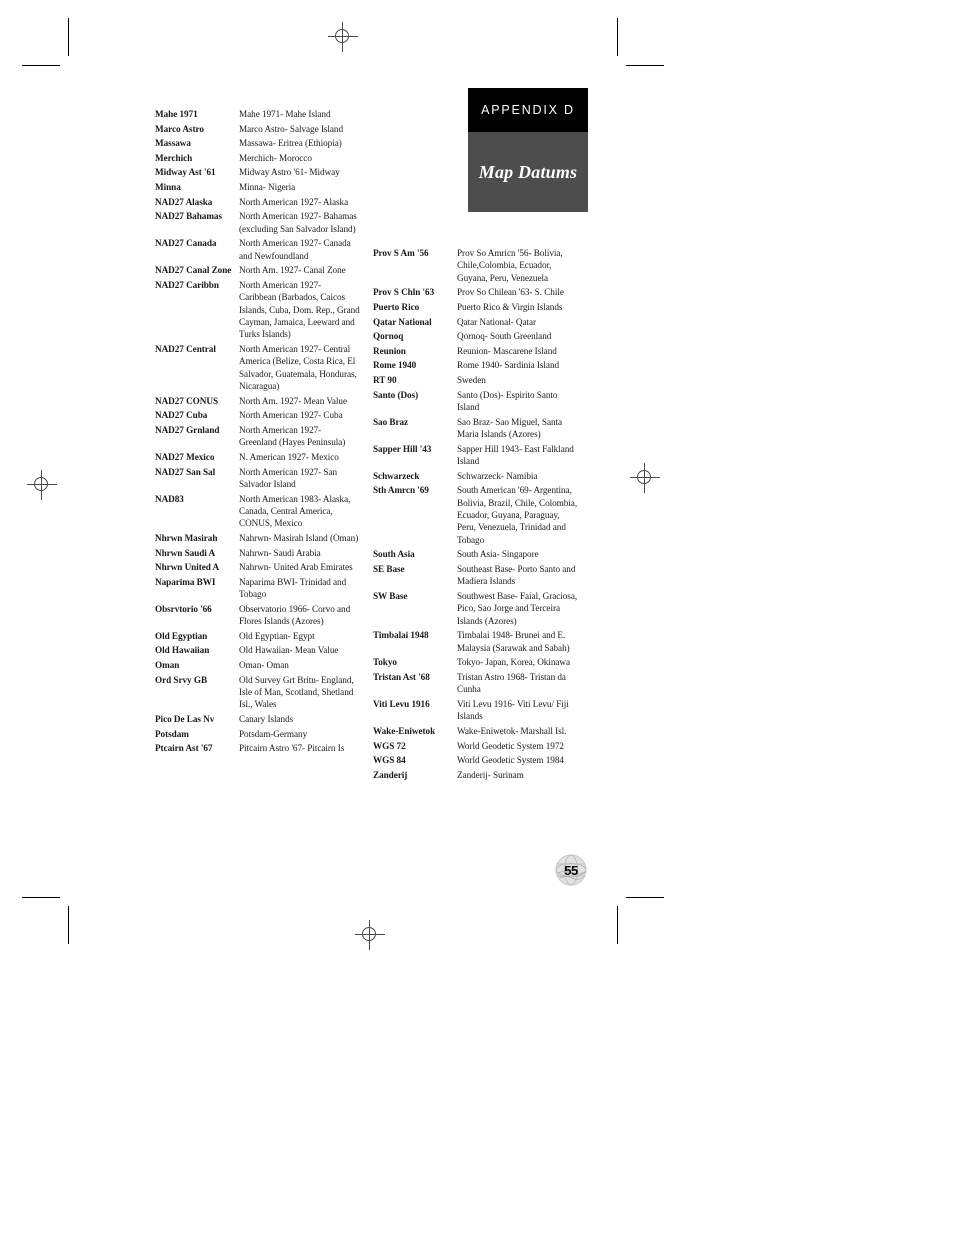 The height and width of the screenshot is (1235, 954). I want to click on datum-row: Massawa Massawa- Eritrea (Ethiopia), so click(257, 143).